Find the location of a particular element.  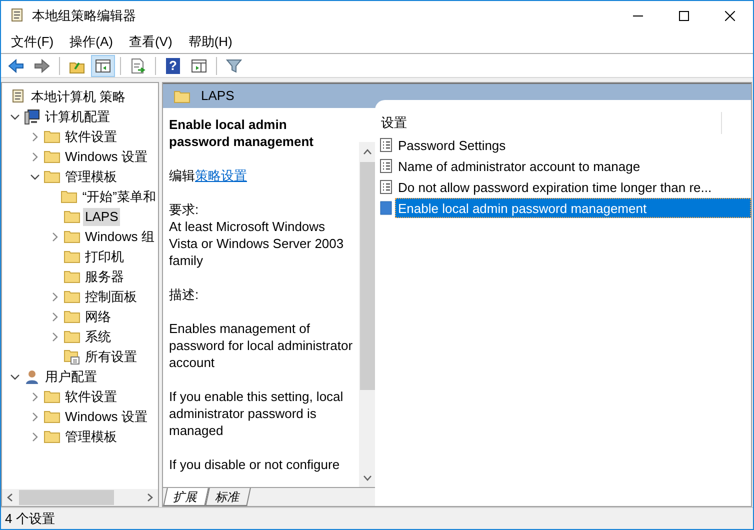

tree-item: 控制面板 is located at coordinates (111, 297).